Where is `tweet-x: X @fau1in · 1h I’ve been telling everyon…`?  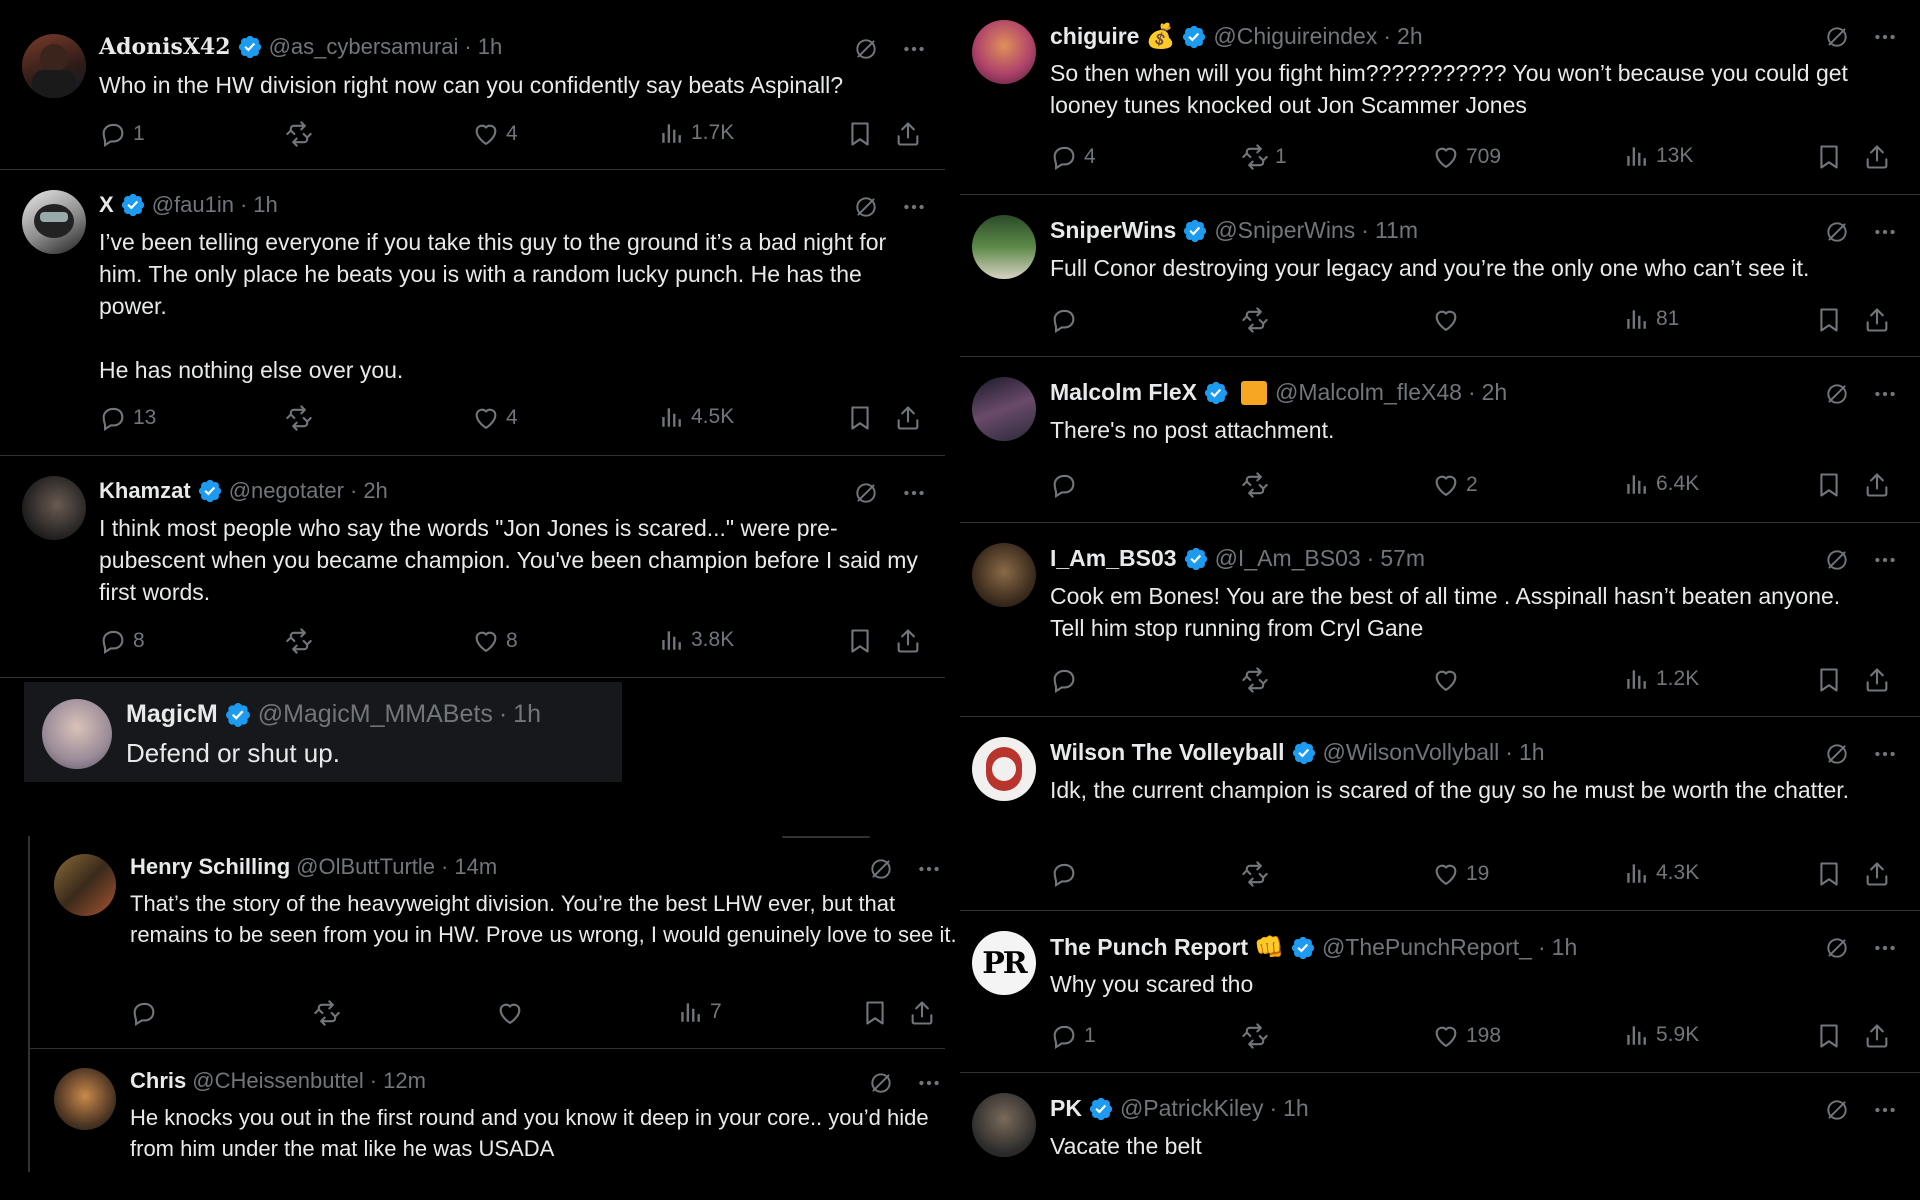 tweet-x: X @fau1in · 1h I’ve been telling everyon… is located at coordinates (472, 313).